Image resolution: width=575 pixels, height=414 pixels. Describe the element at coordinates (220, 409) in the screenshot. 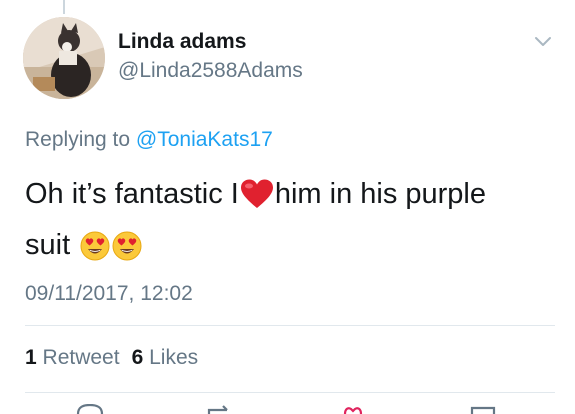

I see `retweet-icon` at that location.